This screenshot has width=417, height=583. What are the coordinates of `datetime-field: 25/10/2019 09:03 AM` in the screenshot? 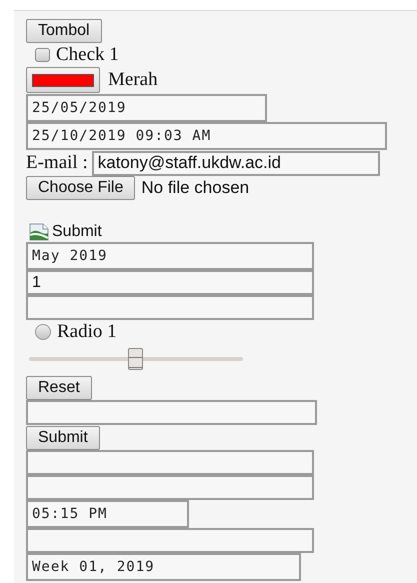 It's located at (206, 136).